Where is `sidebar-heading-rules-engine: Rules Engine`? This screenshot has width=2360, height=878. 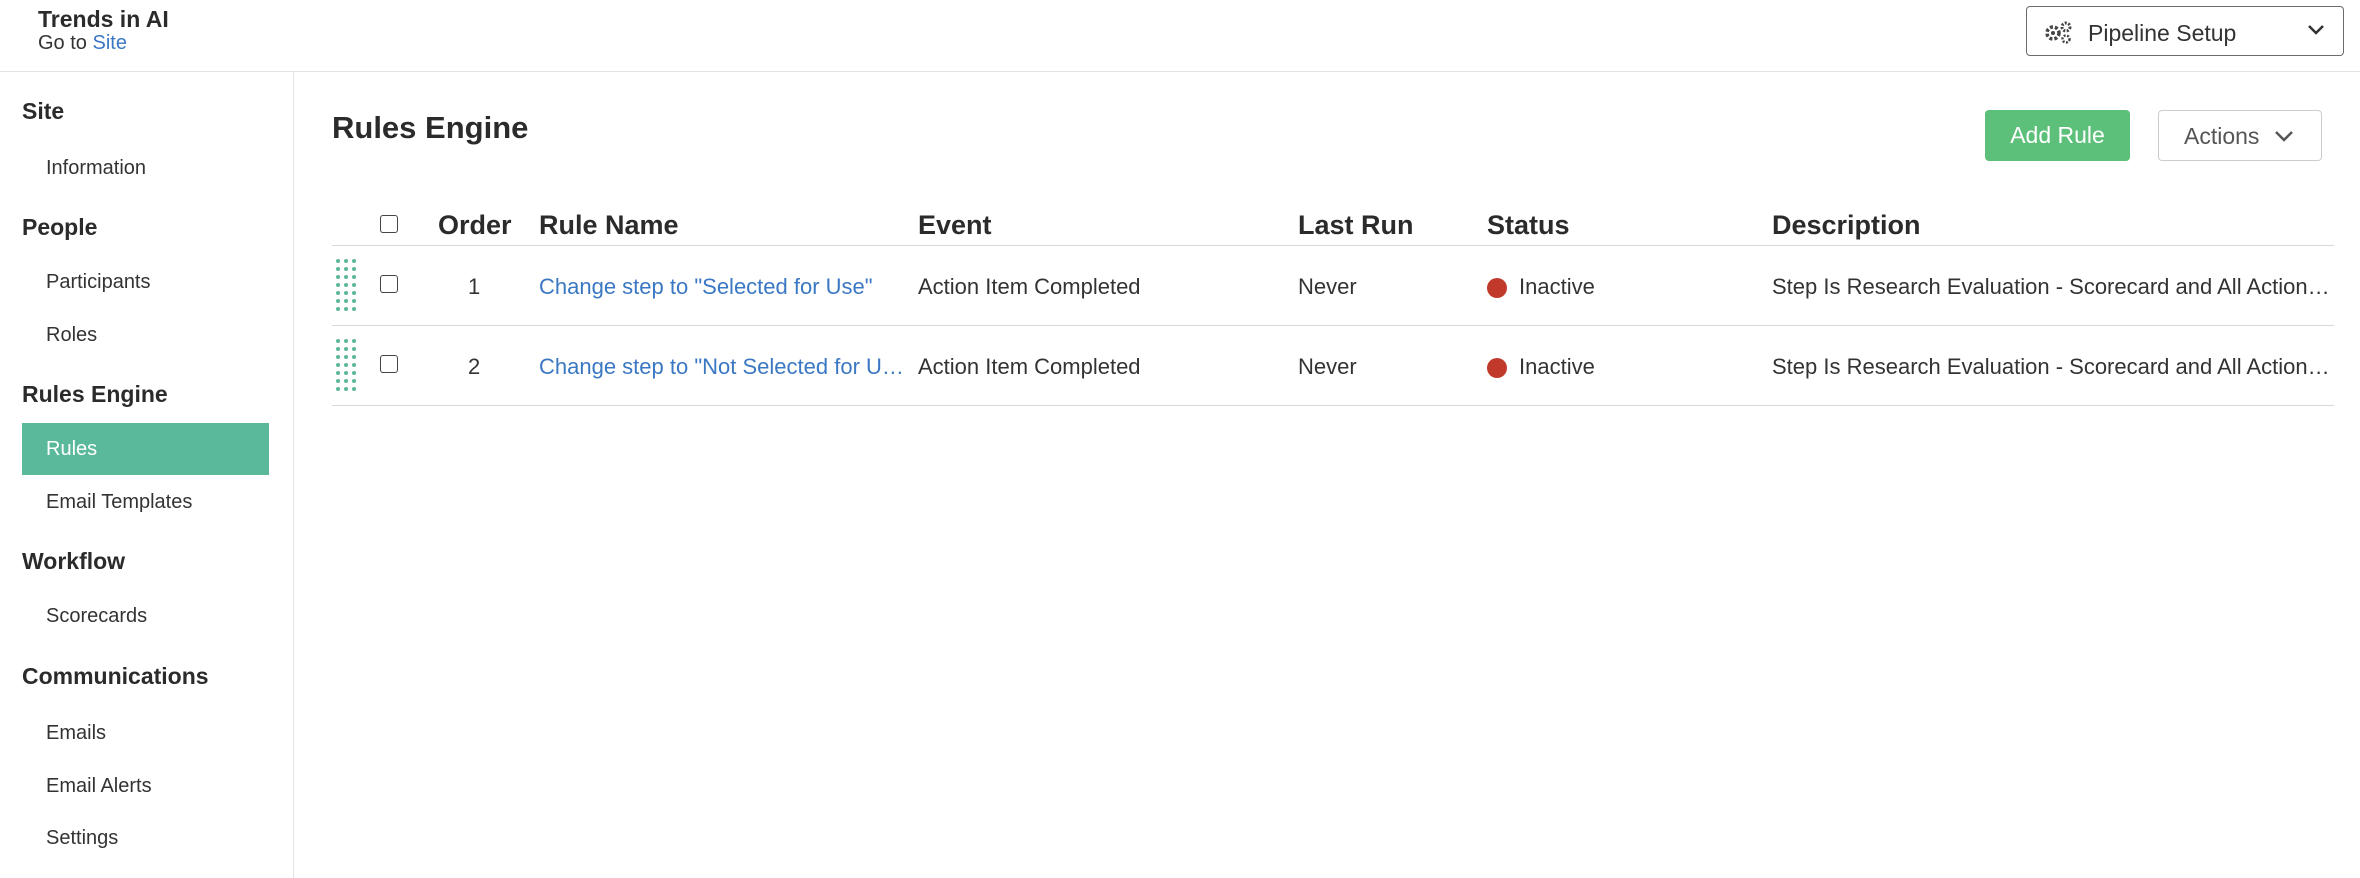 sidebar-heading-rules-engine: Rules Engine is located at coordinates (95, 394).